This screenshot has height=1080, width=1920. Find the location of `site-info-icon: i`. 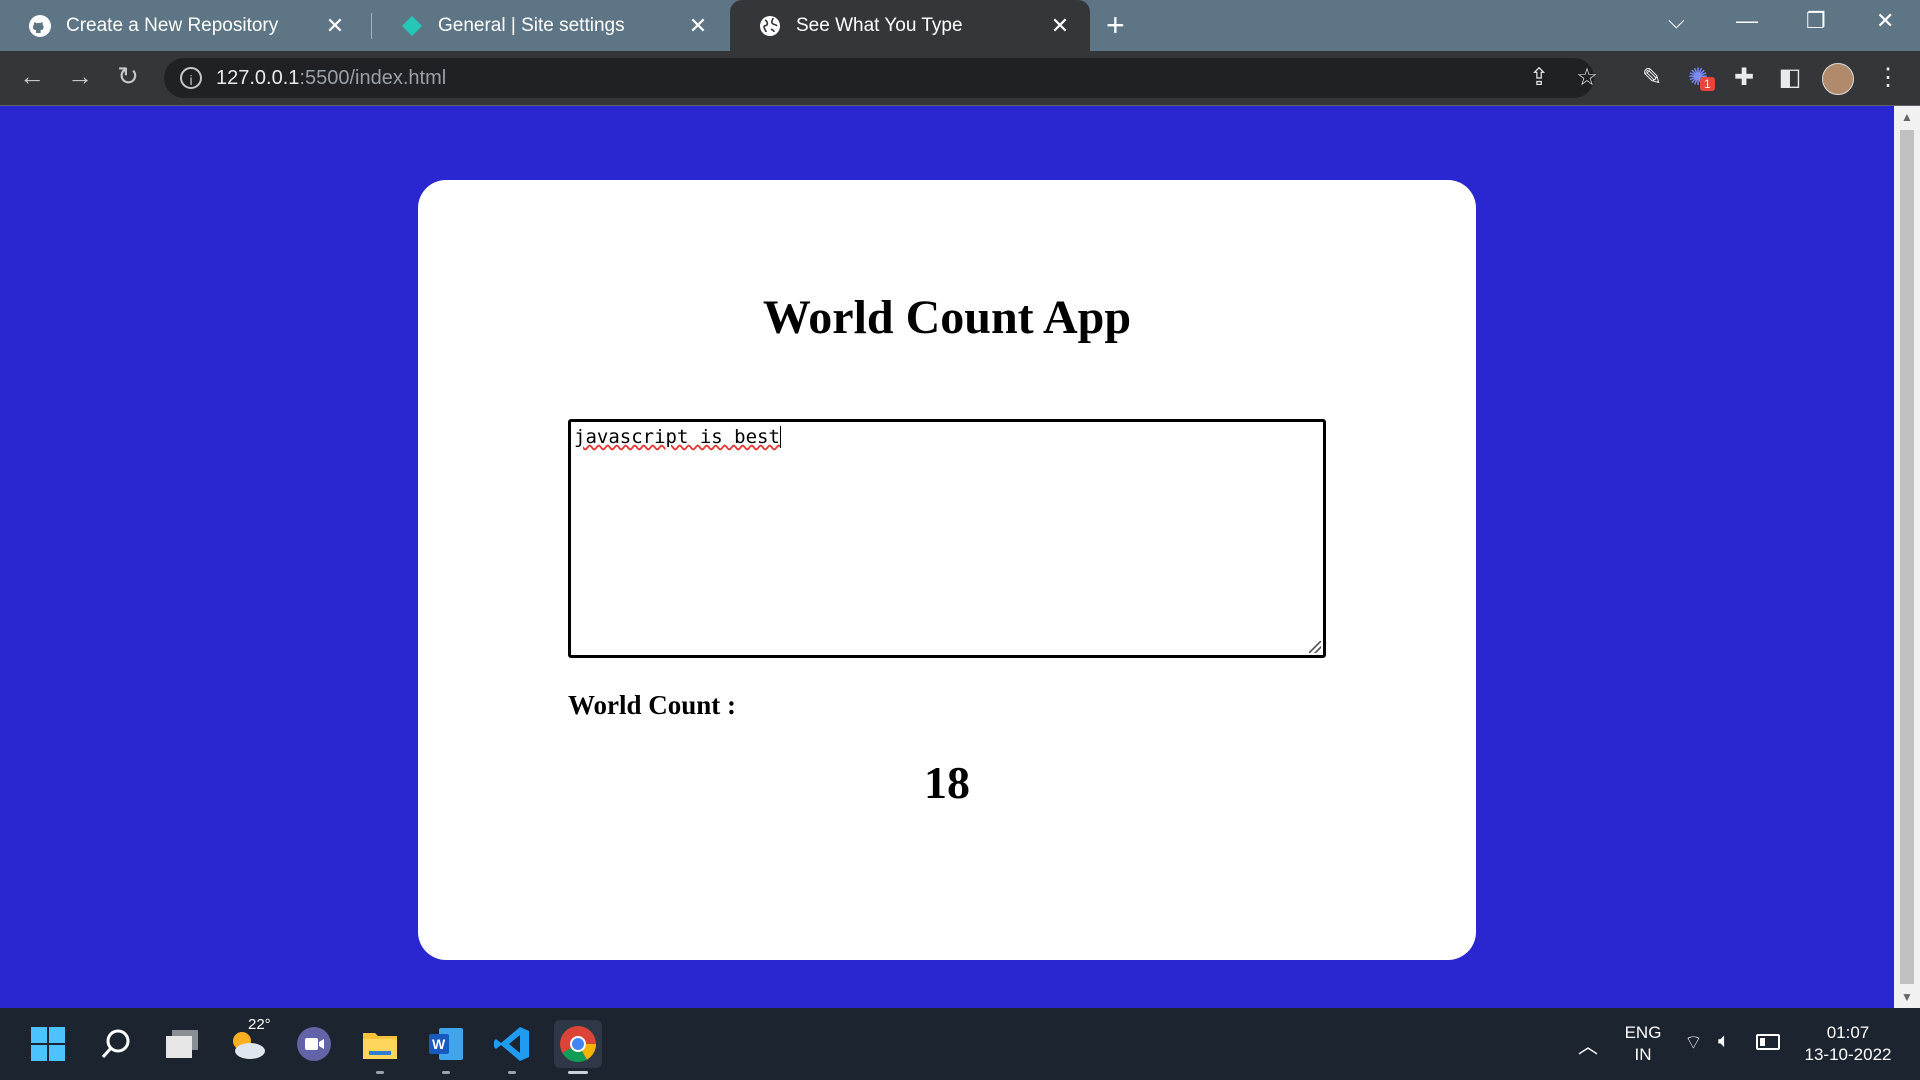

site-info-icon: i is located at coordinates (191, 78).